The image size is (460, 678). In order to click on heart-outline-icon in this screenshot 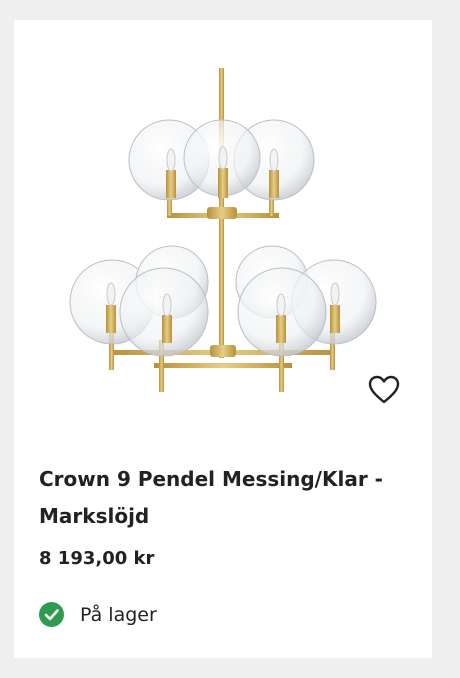, I will do `click(384, 389)`.